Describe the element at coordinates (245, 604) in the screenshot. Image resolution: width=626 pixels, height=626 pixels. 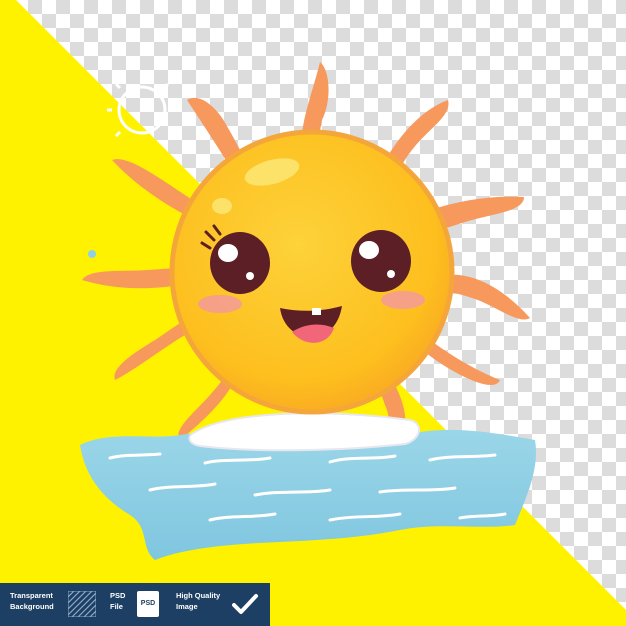
I see `checkmark-icon` at that location.